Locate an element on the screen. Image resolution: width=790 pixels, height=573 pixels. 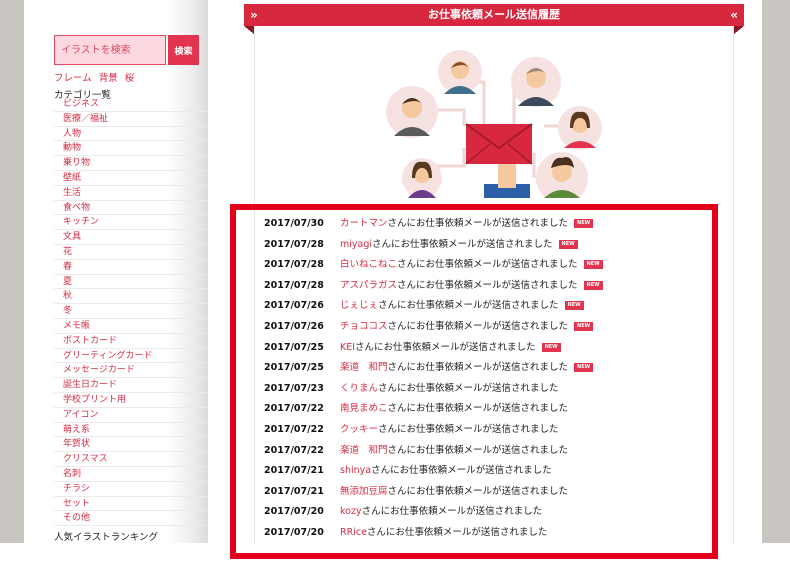
ribbon-tail-right is located at coordinates (739, 30).